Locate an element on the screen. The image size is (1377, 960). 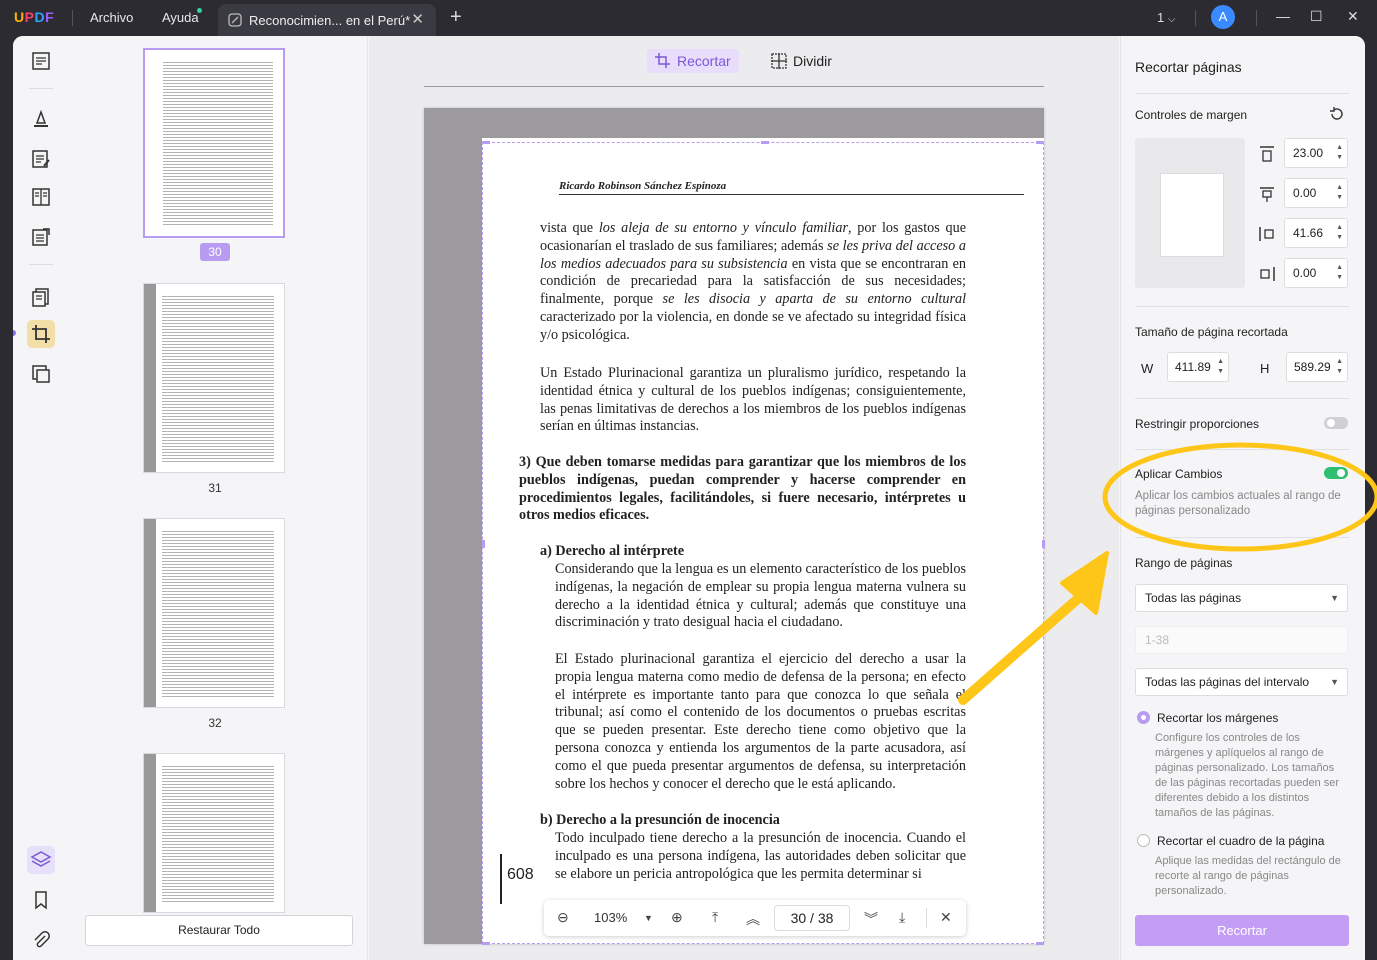
window-count-value: 1 is located at coordinates (1161, 17).